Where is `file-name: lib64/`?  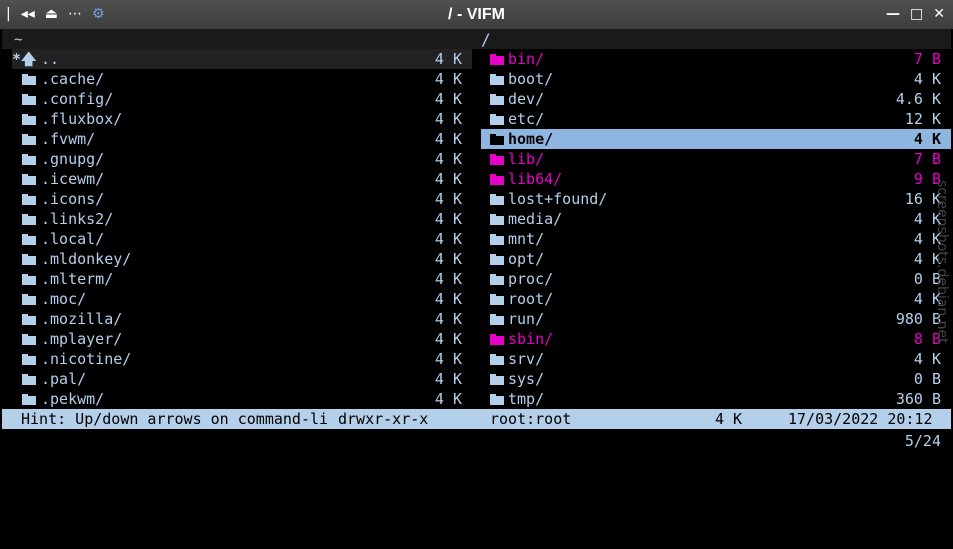 file-name: lib64/ is located at coordinates (535, 179).